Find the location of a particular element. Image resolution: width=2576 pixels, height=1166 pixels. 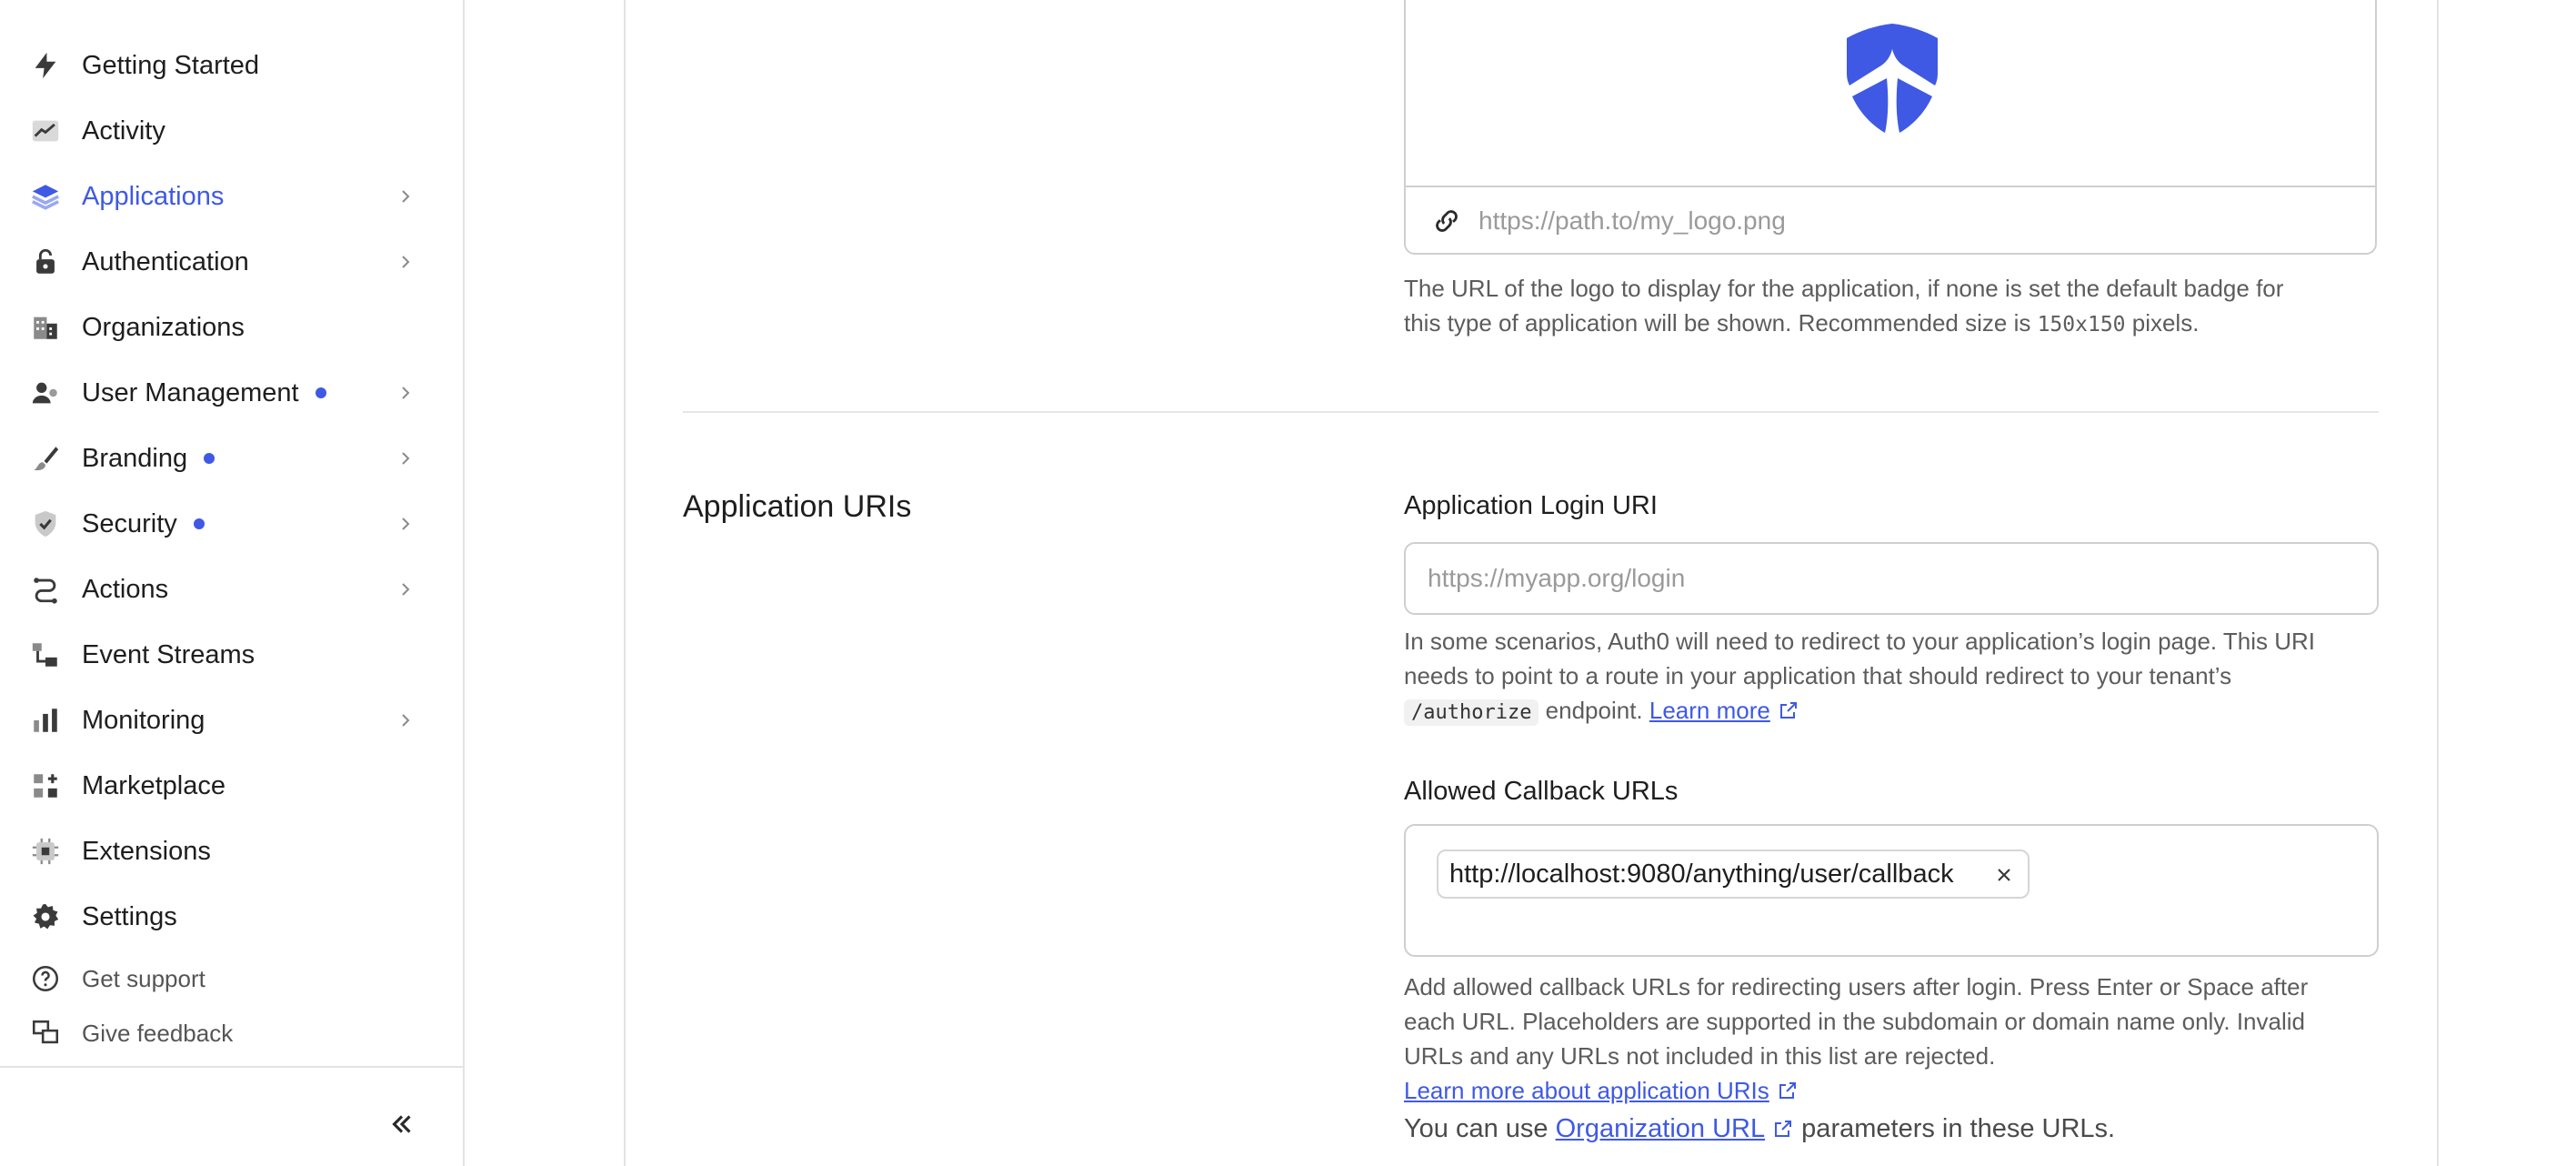

link-icon is located at coordinates (1447, 221).